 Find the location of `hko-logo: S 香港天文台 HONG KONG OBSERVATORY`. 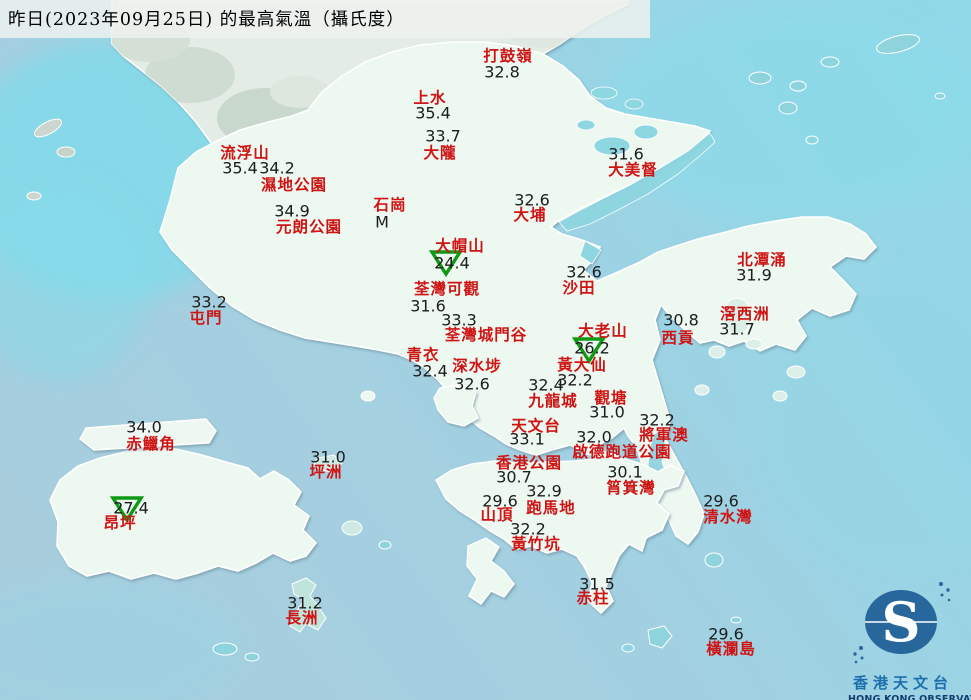

hko-logo: S 香港天文台 HONG KONG OBSERVATORY is located at coordinates (909, 635).